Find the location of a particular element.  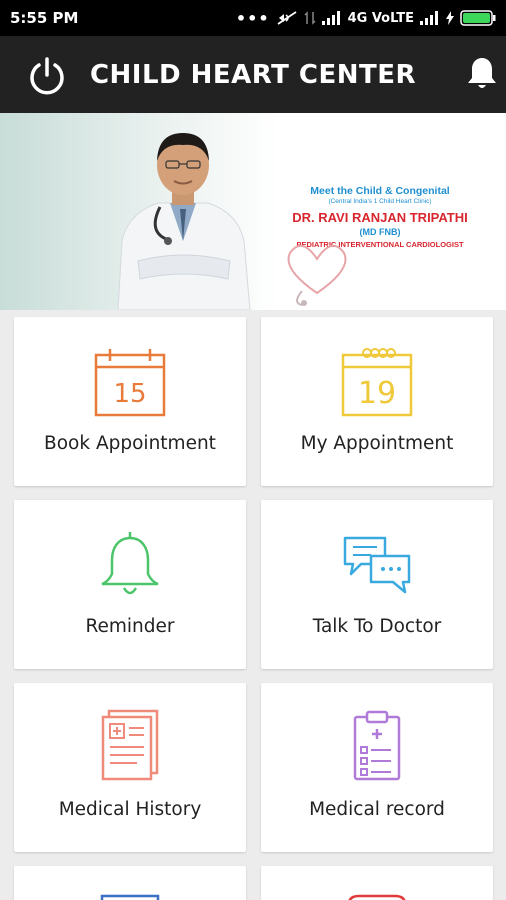

charging-icon is located at coordinates (450, 18).